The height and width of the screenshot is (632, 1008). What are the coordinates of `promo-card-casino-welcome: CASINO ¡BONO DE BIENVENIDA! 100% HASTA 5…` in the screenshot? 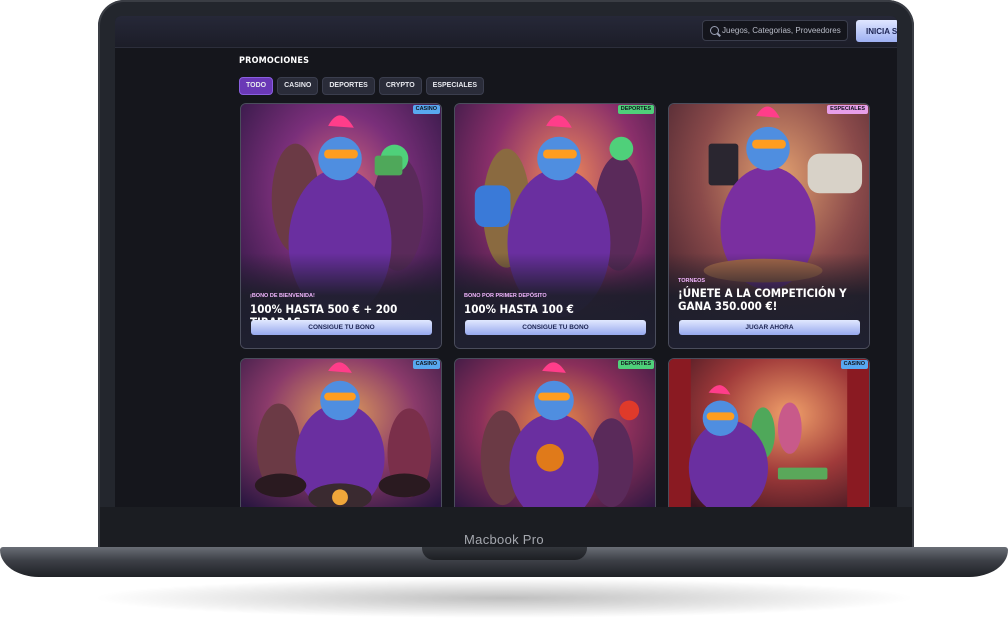 It's located at (341, 226).